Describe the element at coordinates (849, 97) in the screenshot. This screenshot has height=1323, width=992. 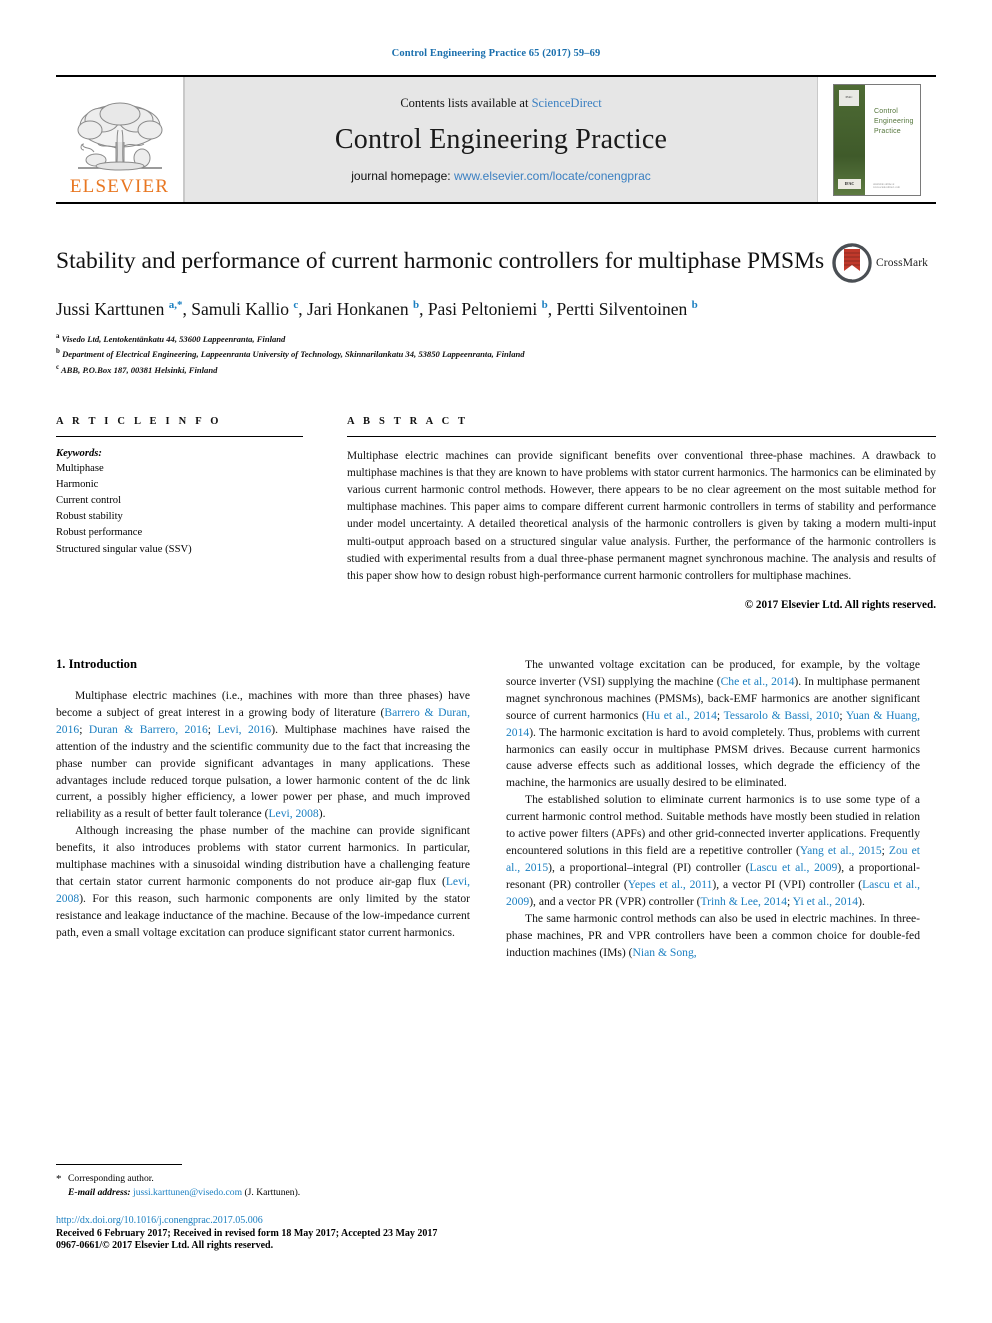
I see `cover-badge-top-icon: IFAC` at that location.